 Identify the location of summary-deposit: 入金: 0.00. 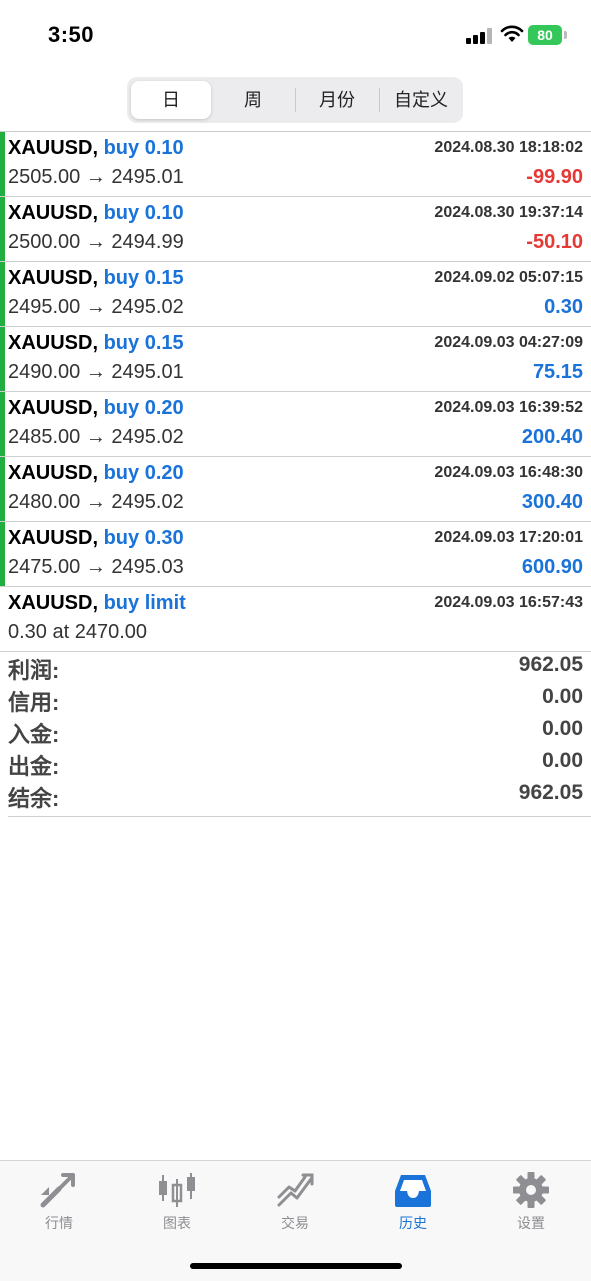
(295, 733).